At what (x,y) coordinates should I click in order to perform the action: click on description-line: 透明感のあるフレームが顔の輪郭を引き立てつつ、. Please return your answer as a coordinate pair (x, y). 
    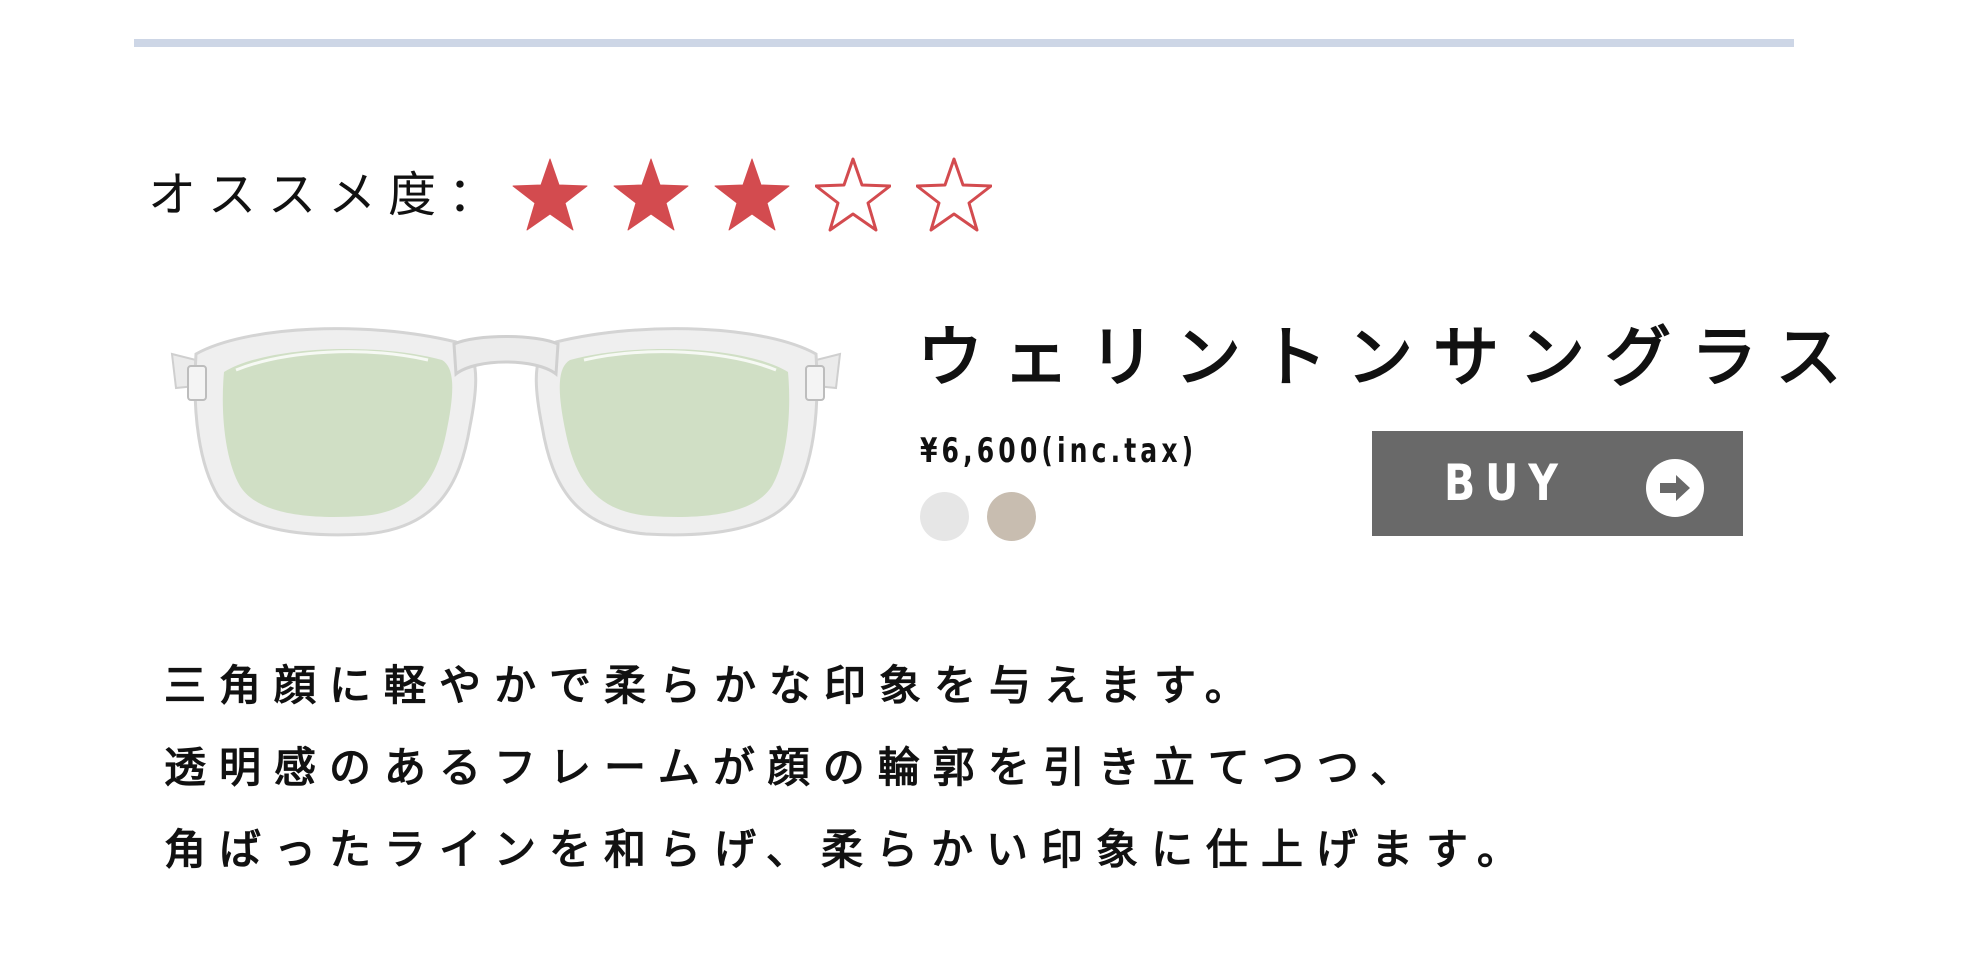
    Looking at the image, I should click on (795, 767).